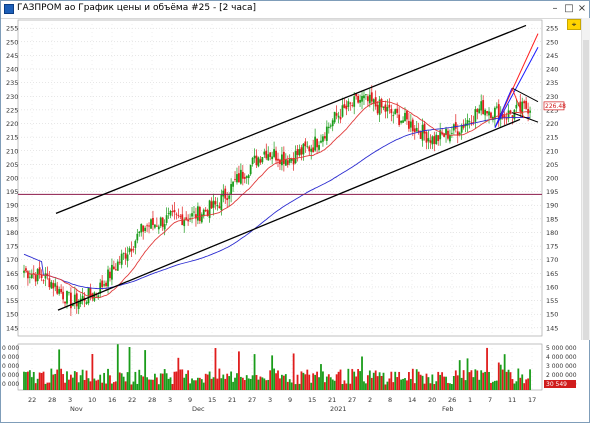  I want to click on time-day-label: 16, so click(112, 400).